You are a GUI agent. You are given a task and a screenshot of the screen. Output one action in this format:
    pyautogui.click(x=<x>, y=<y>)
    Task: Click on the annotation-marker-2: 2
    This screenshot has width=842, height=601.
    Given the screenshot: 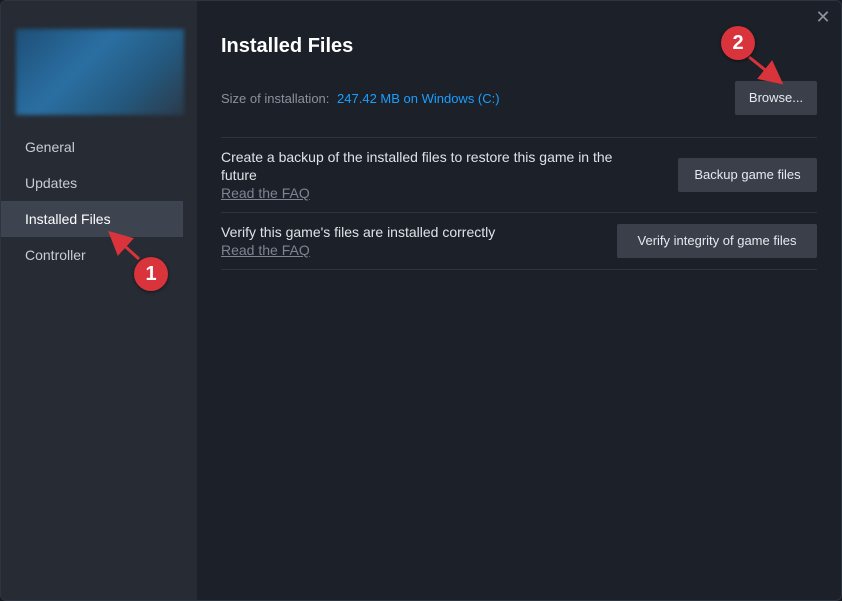 What is the action you would take?
    pyautogui.click(x=738, y=43)
    